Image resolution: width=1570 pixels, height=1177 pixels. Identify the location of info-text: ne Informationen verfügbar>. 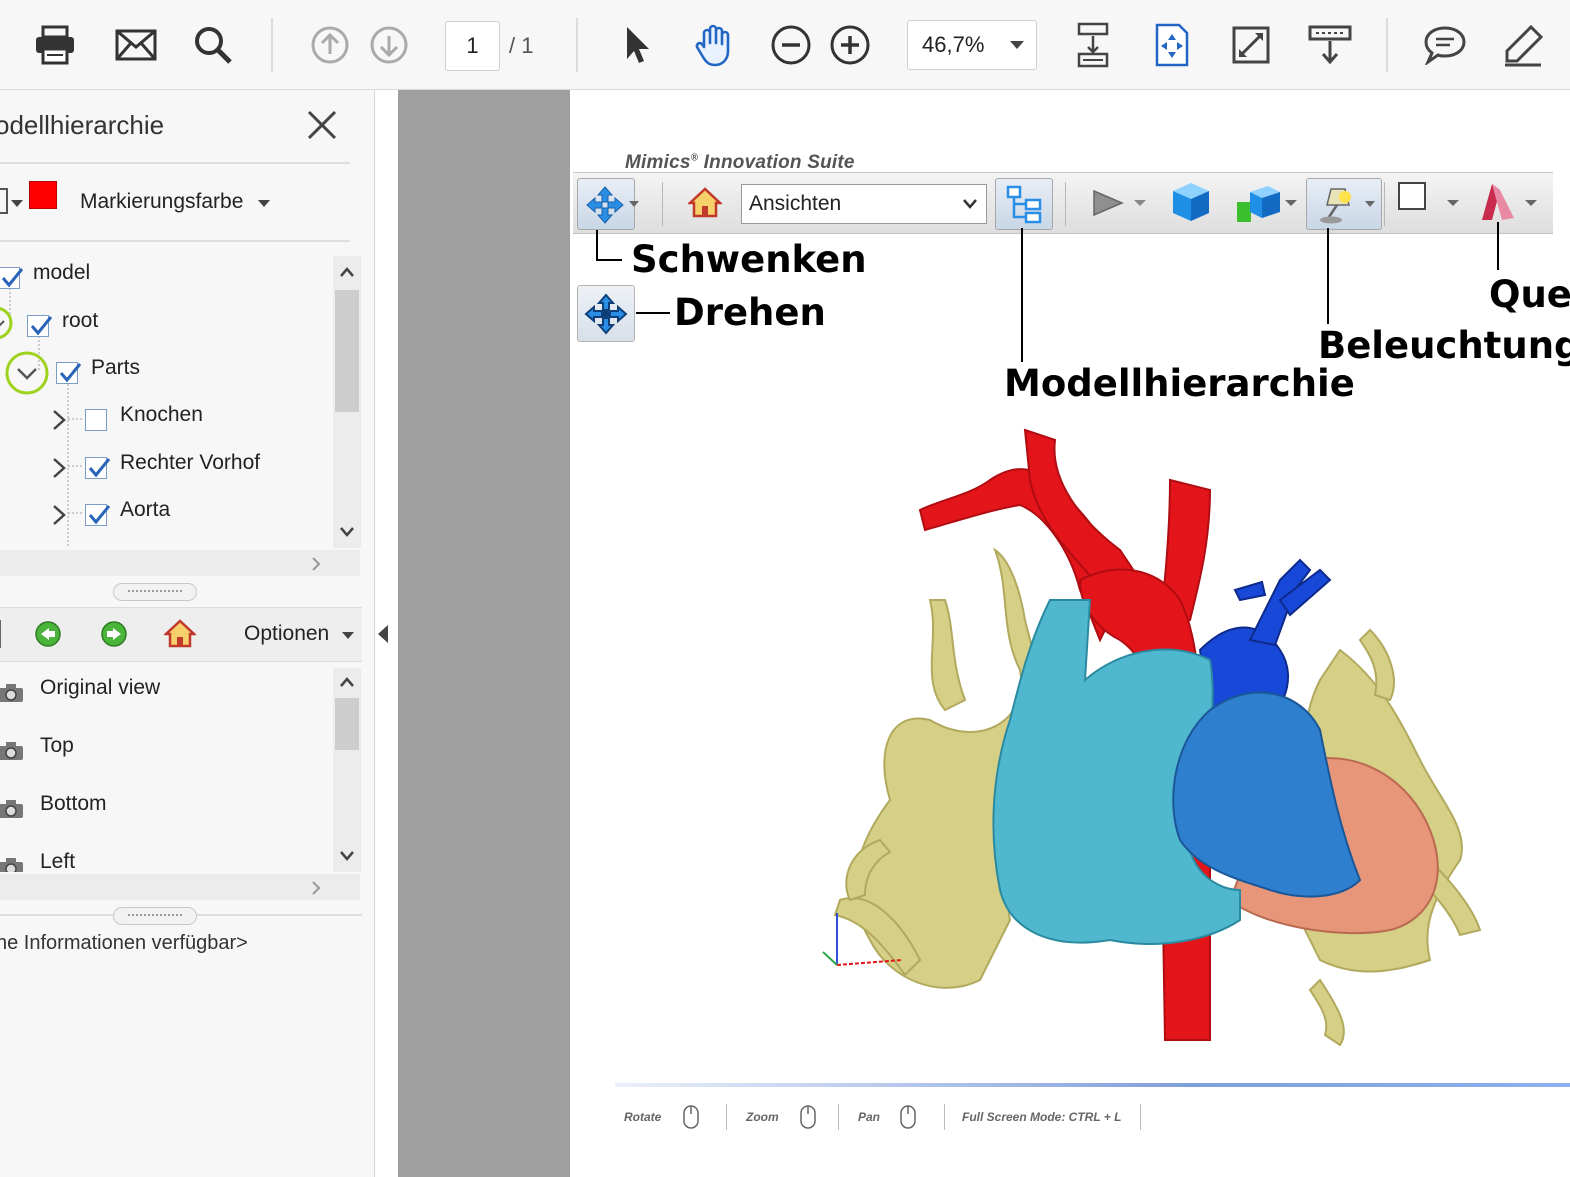
(124, 943).